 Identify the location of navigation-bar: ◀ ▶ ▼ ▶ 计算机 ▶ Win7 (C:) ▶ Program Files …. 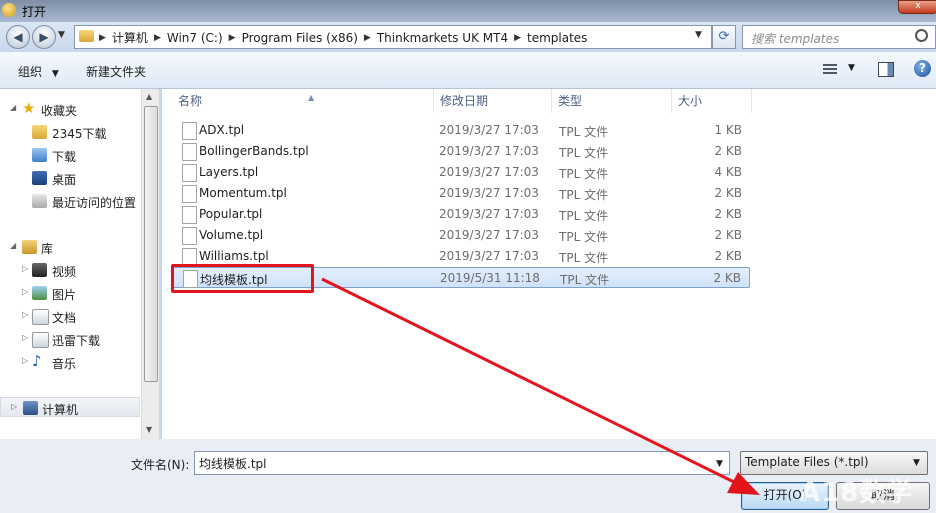
(468, 37).